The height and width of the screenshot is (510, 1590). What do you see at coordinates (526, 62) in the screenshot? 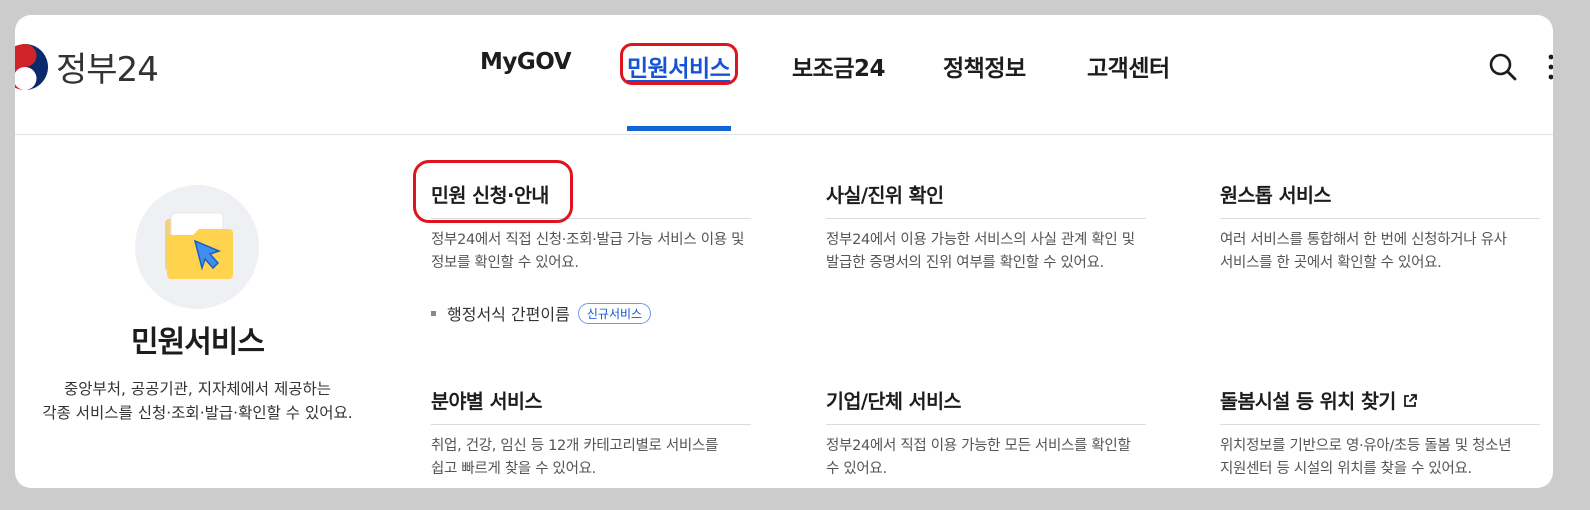
I see `nav-mygov: MyGOV` at bounding box center [526, 62].